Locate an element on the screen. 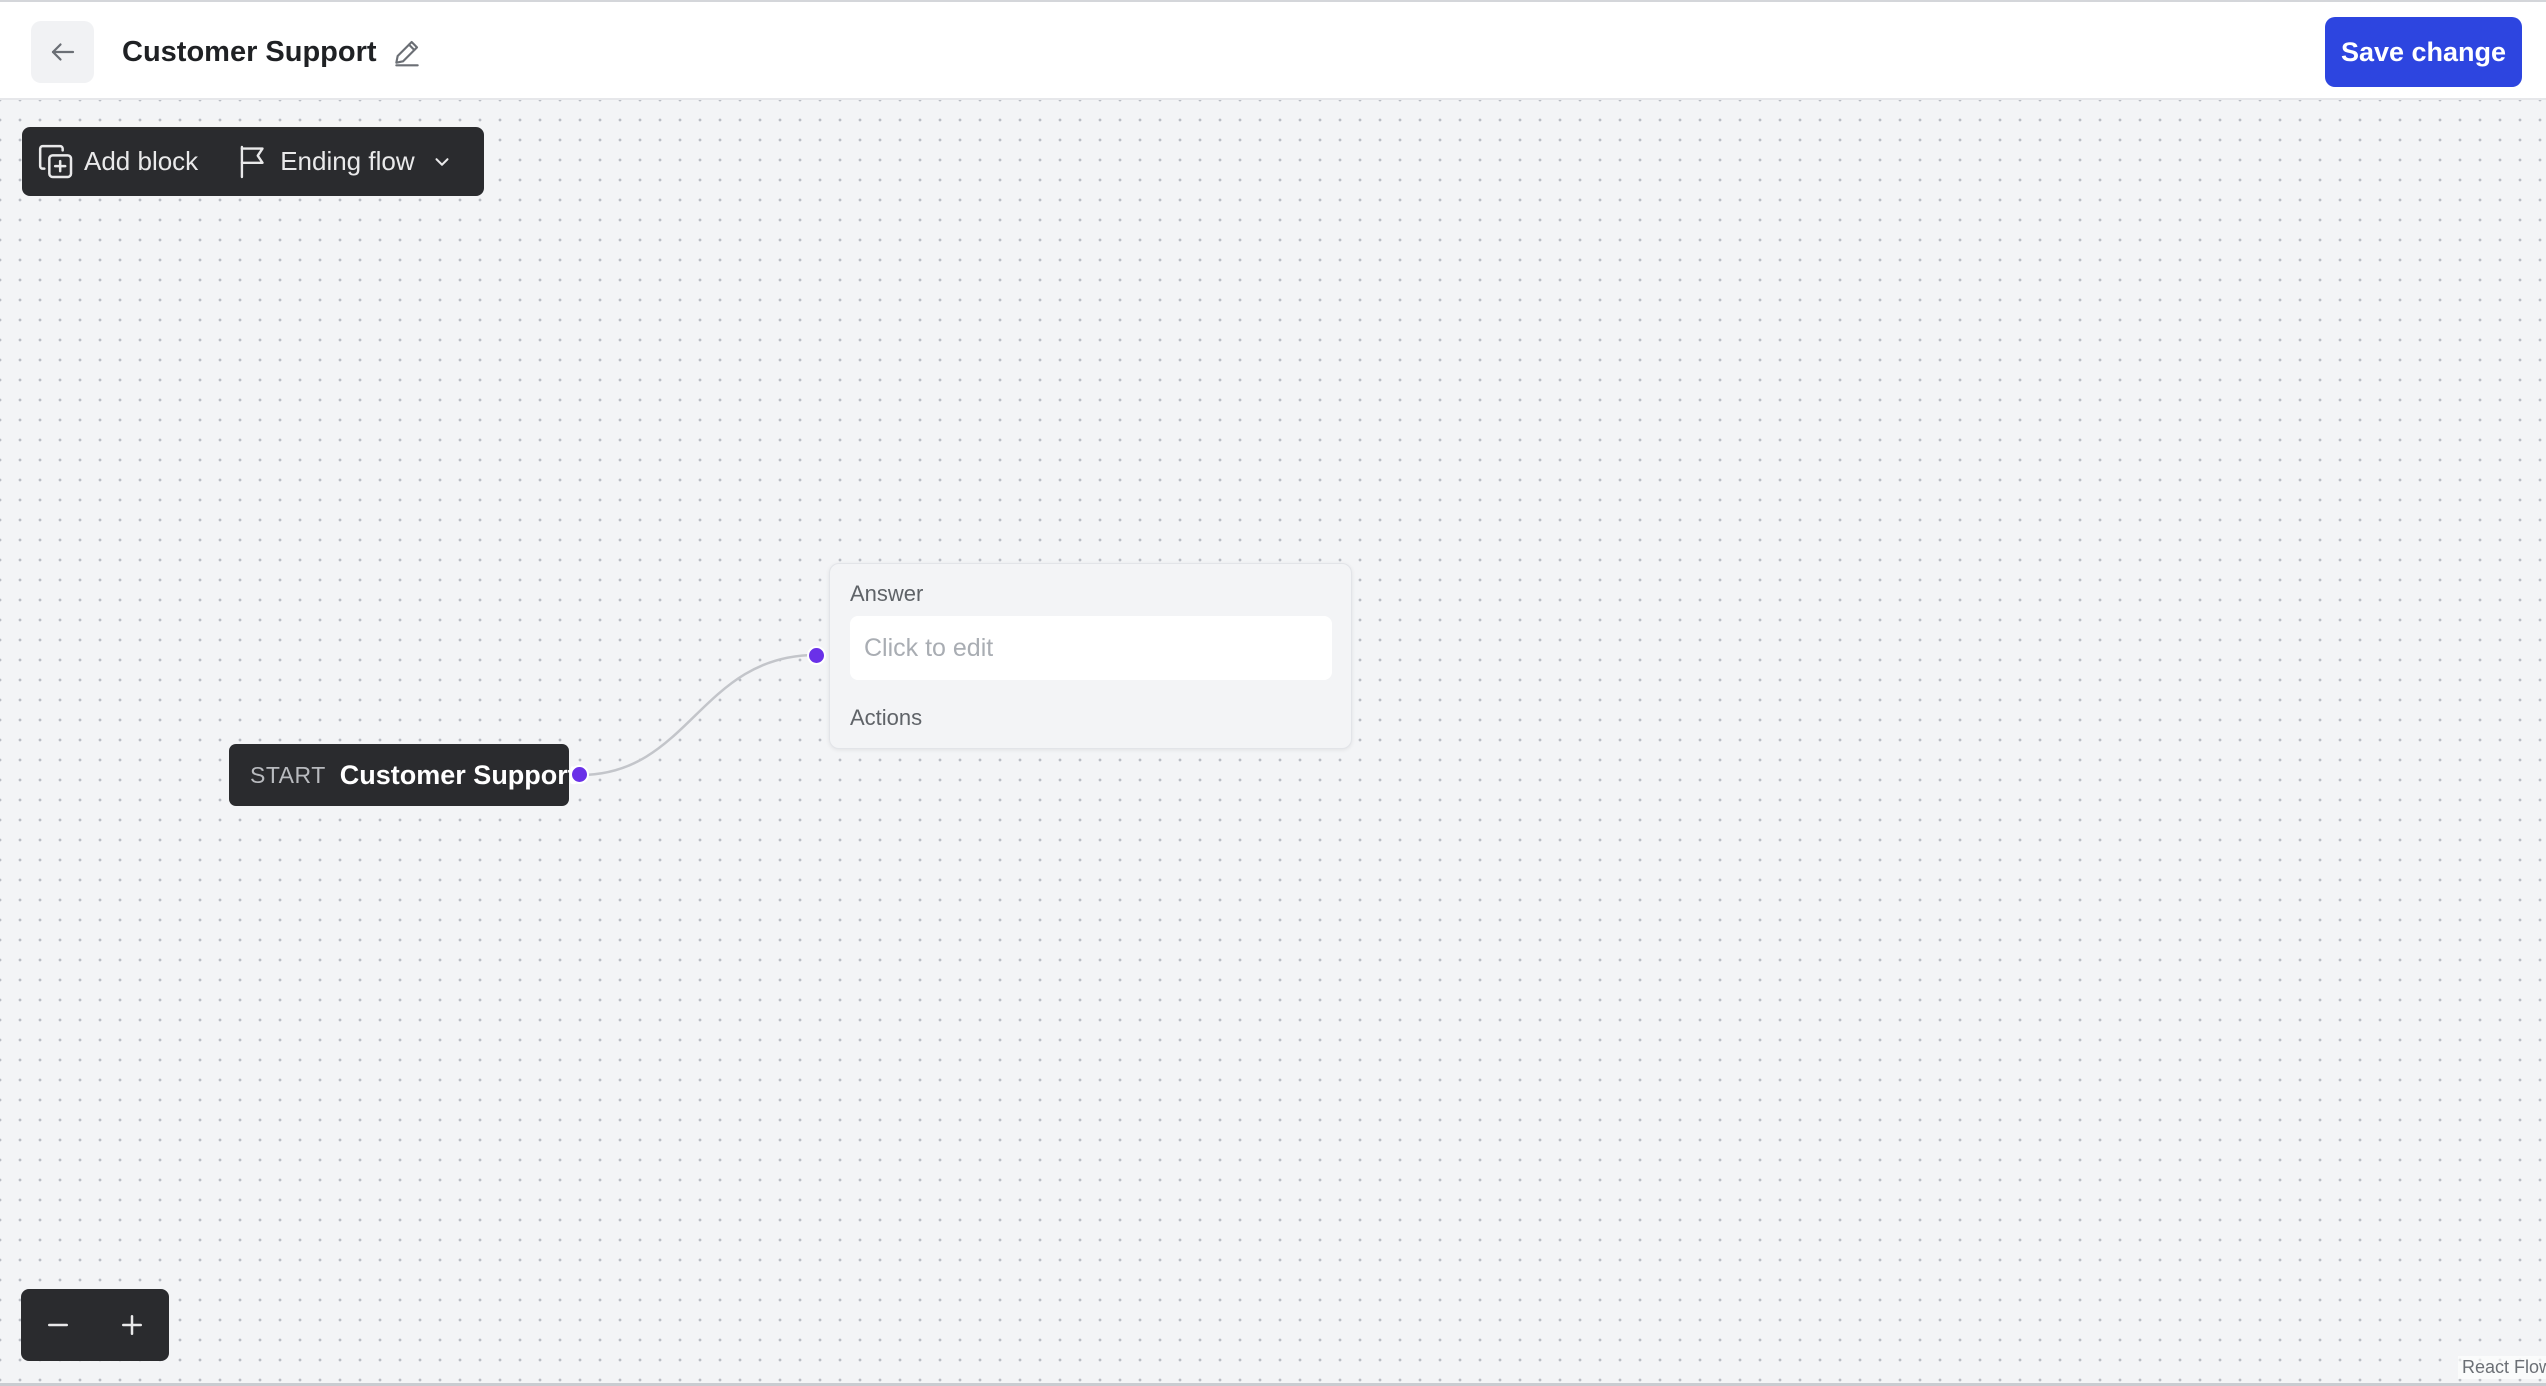  arrow-left-icon is located at coordinates (62, 52).